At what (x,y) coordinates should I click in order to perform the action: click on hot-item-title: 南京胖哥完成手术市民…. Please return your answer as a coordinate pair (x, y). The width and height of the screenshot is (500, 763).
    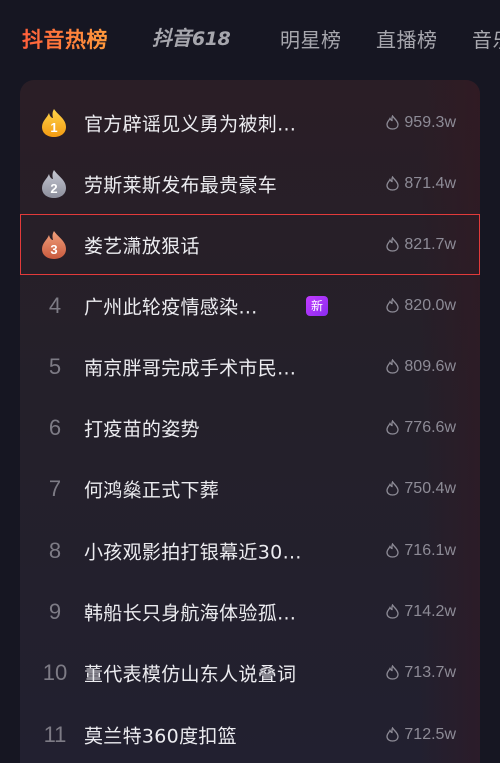
    Looking at the image, I should click on (190, 368).